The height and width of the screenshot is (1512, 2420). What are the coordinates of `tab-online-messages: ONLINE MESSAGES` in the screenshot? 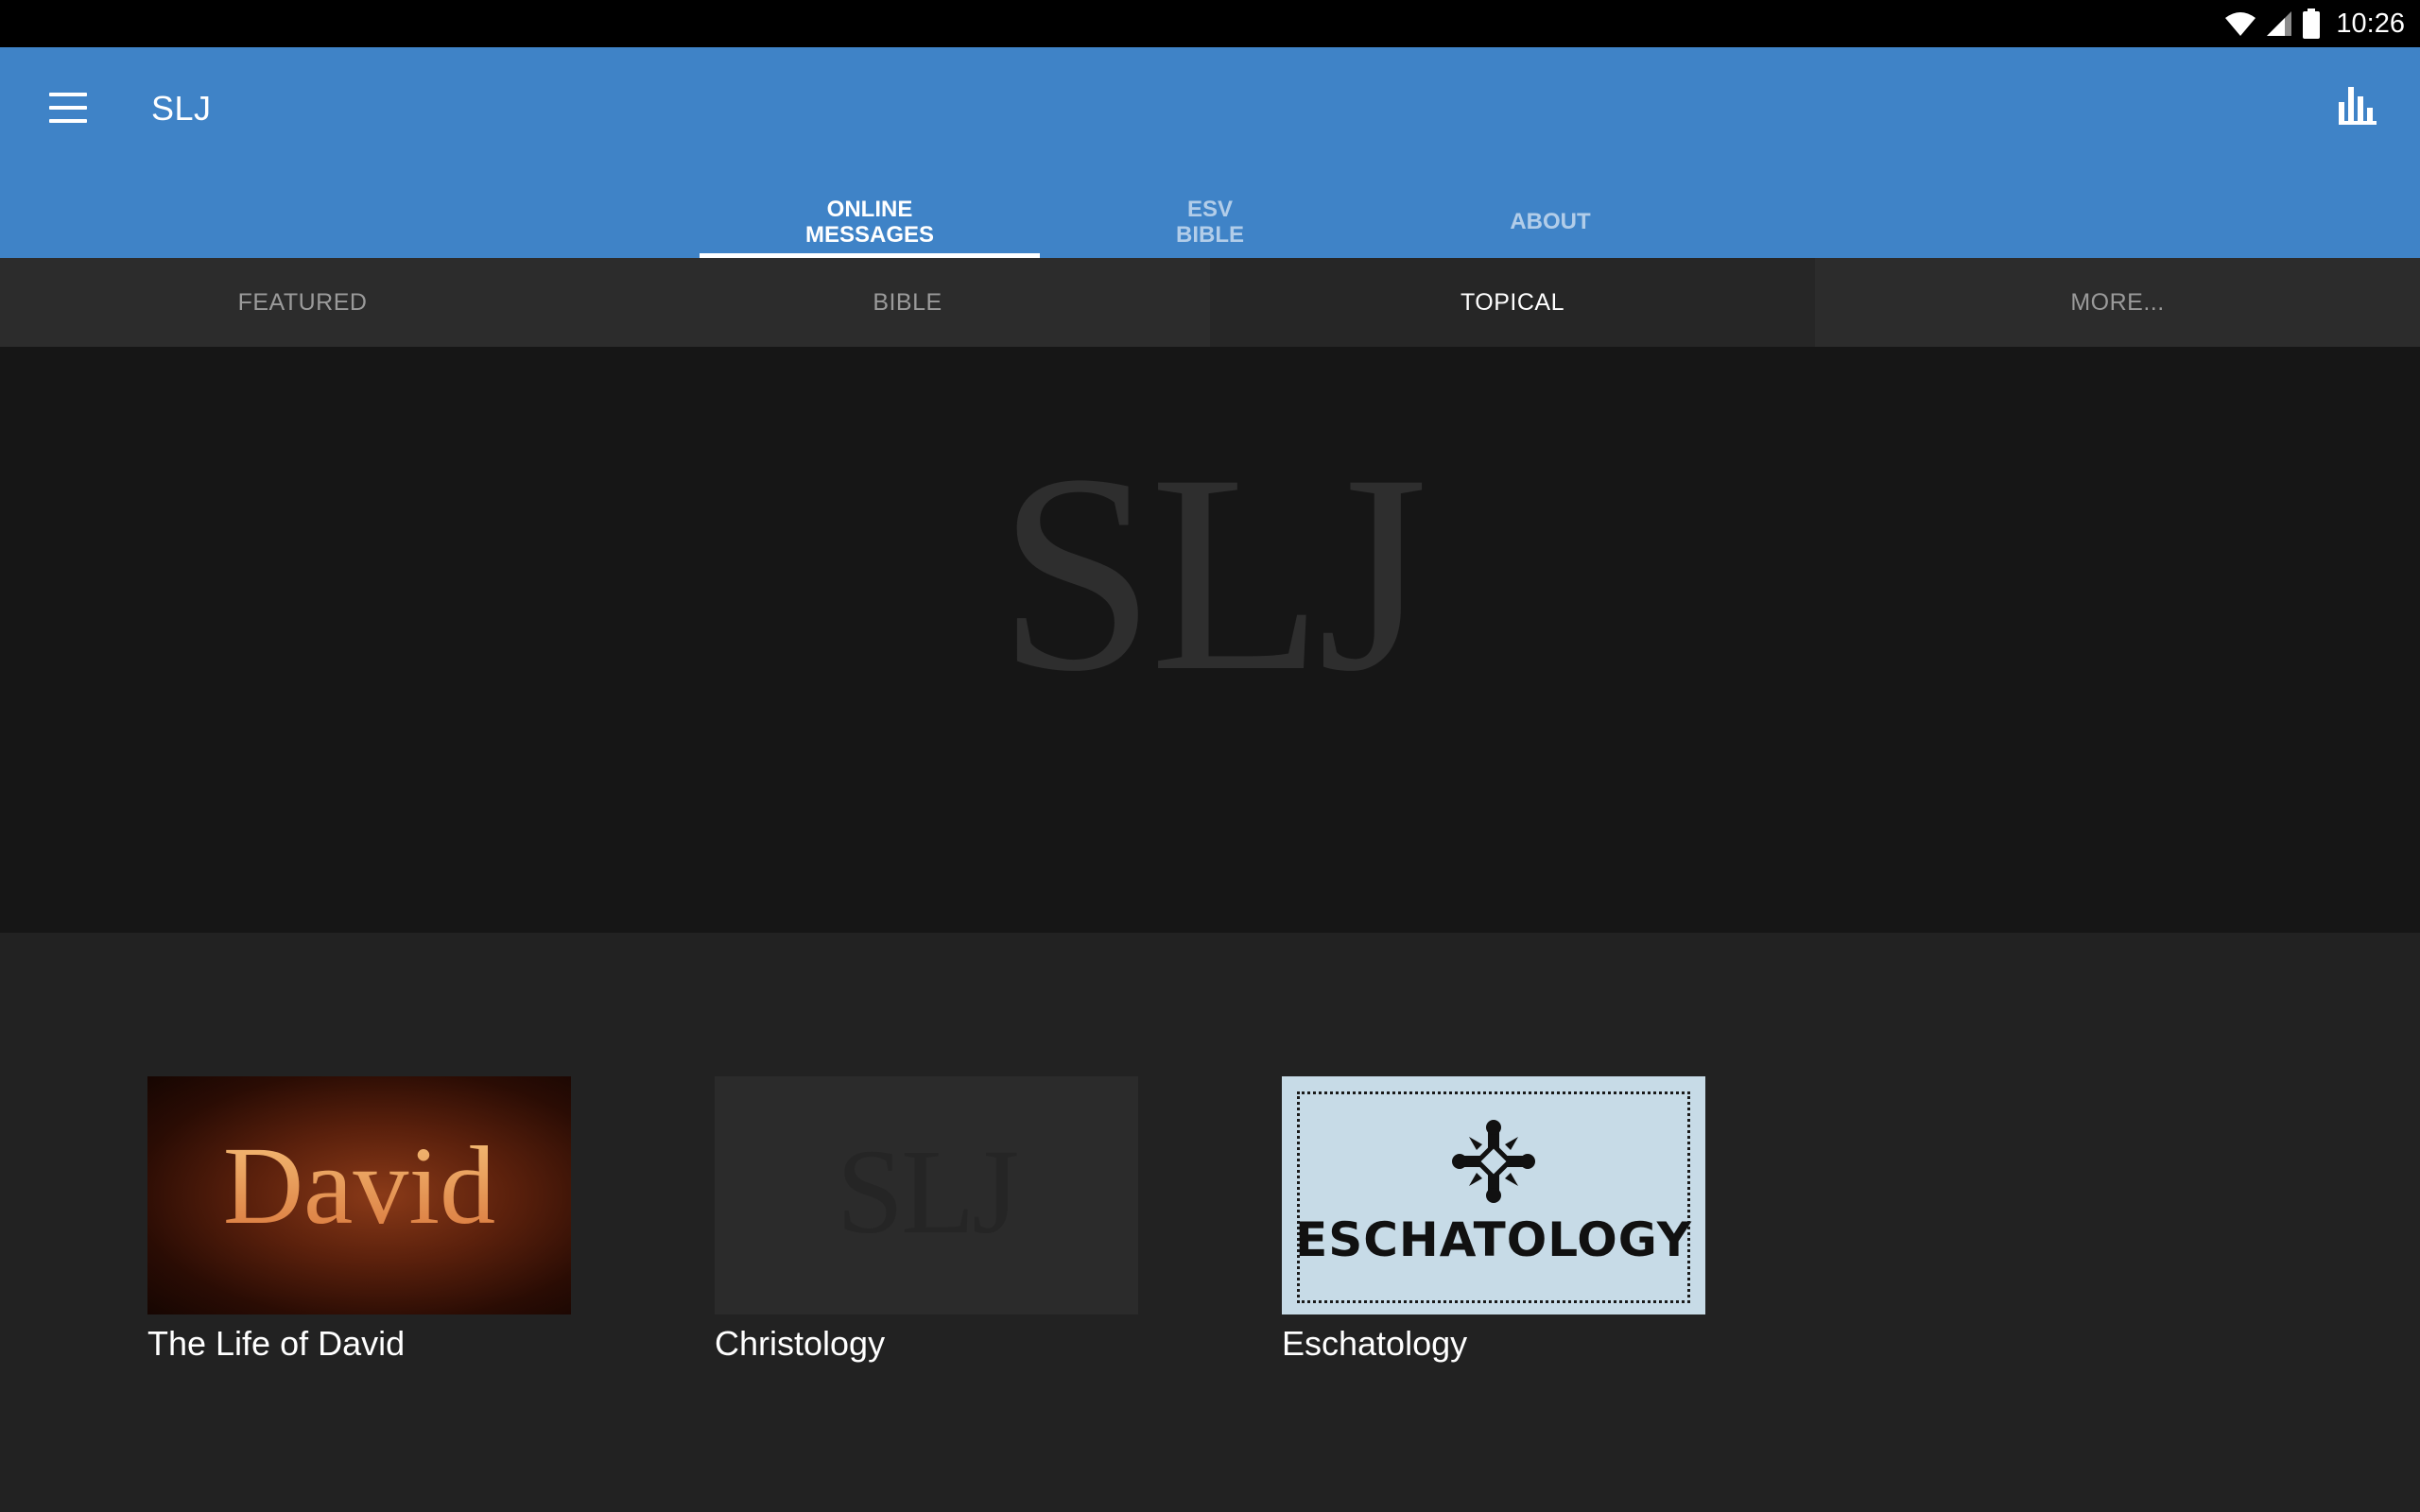 It's located at (870, 223).